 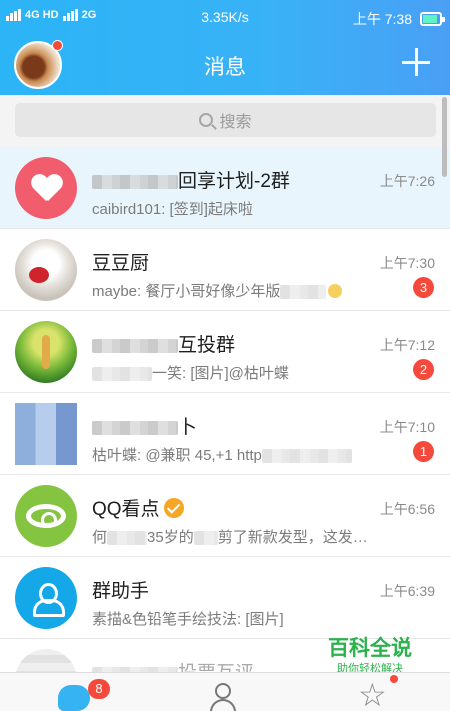 I want to click on conversation-name: 互投群, so click(x=163, y=343).